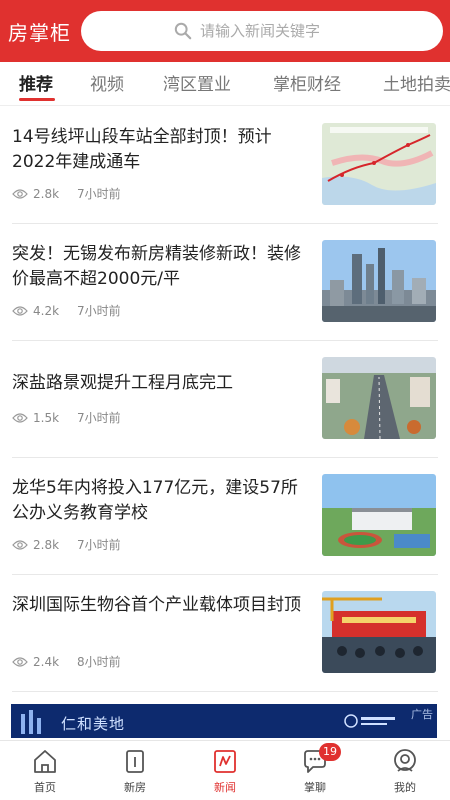 This screenshot has height=800, width=450. Describe the element at coordinates (405, 787) in the screenshot. I see `nav-label: 我的` at that location.